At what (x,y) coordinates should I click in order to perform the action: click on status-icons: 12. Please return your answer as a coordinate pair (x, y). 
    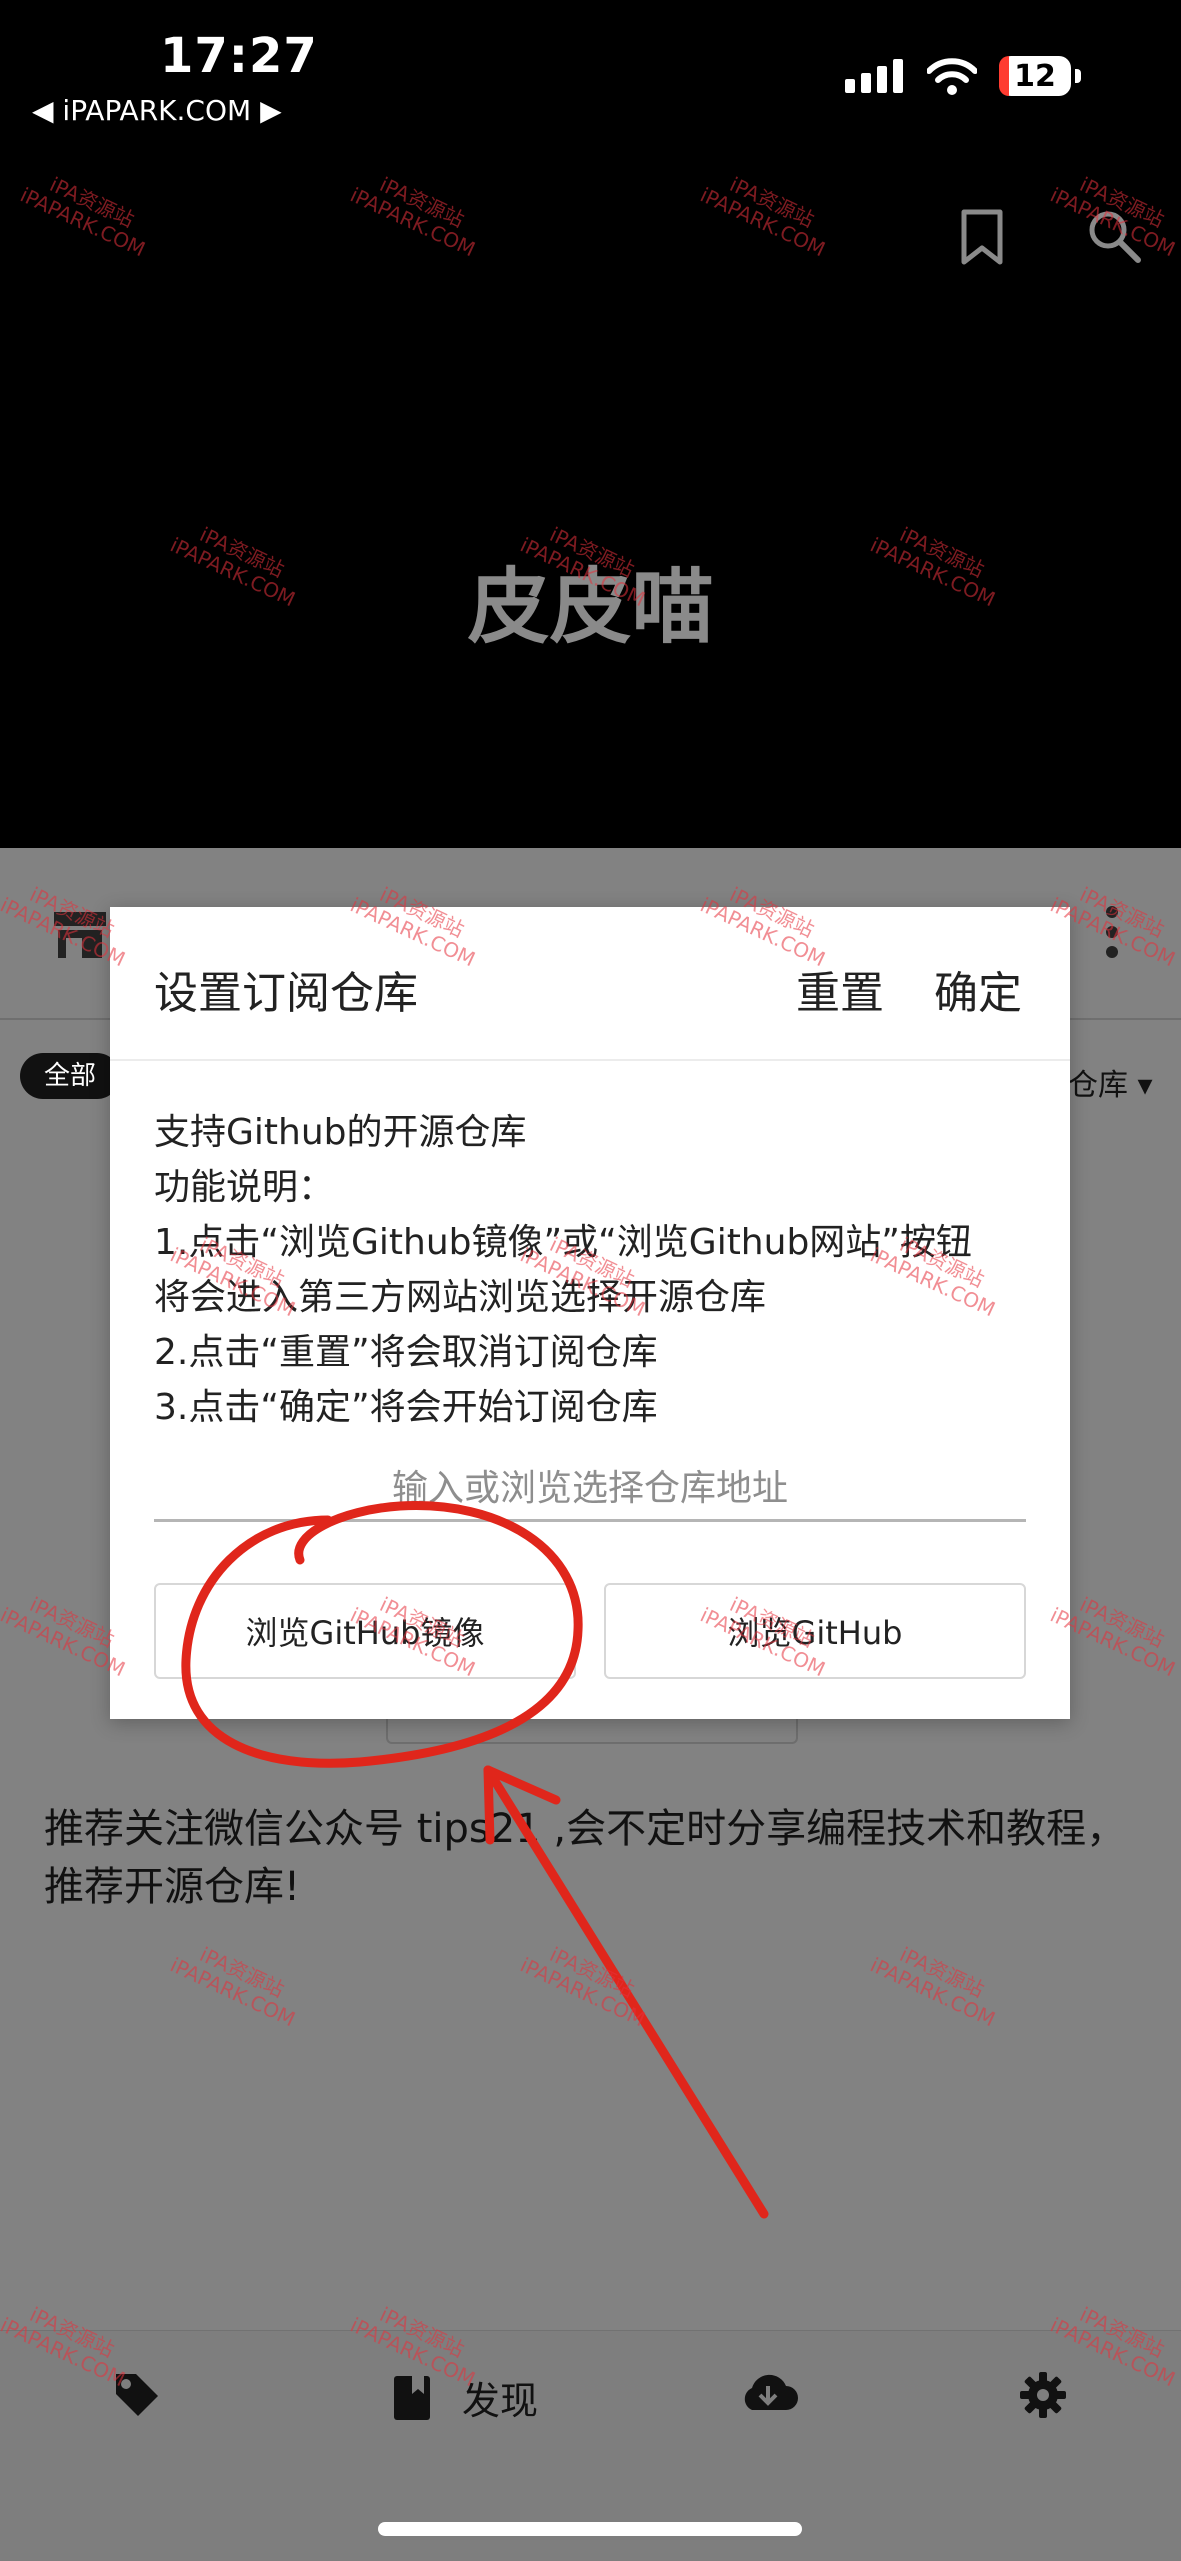
    Looking at the image, I should click on (963, 76).